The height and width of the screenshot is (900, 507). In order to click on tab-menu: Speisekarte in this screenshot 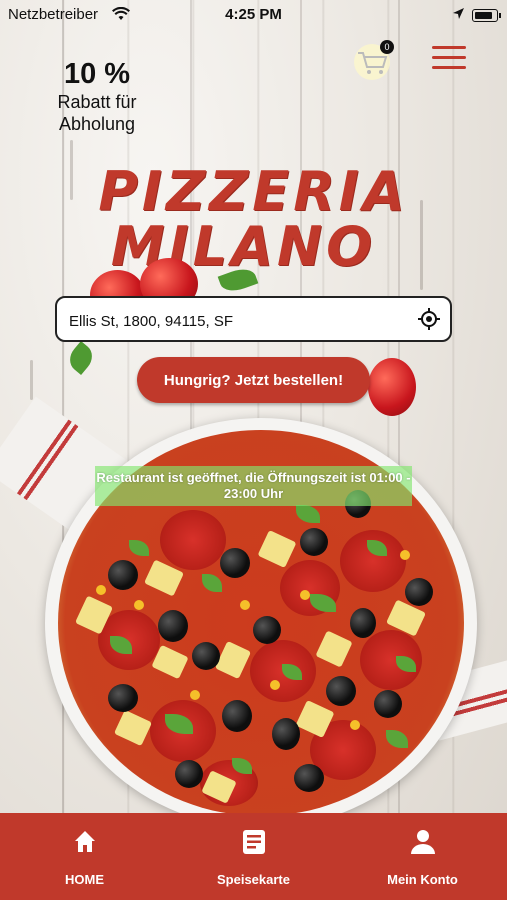, I will do `click(253, 856)`.